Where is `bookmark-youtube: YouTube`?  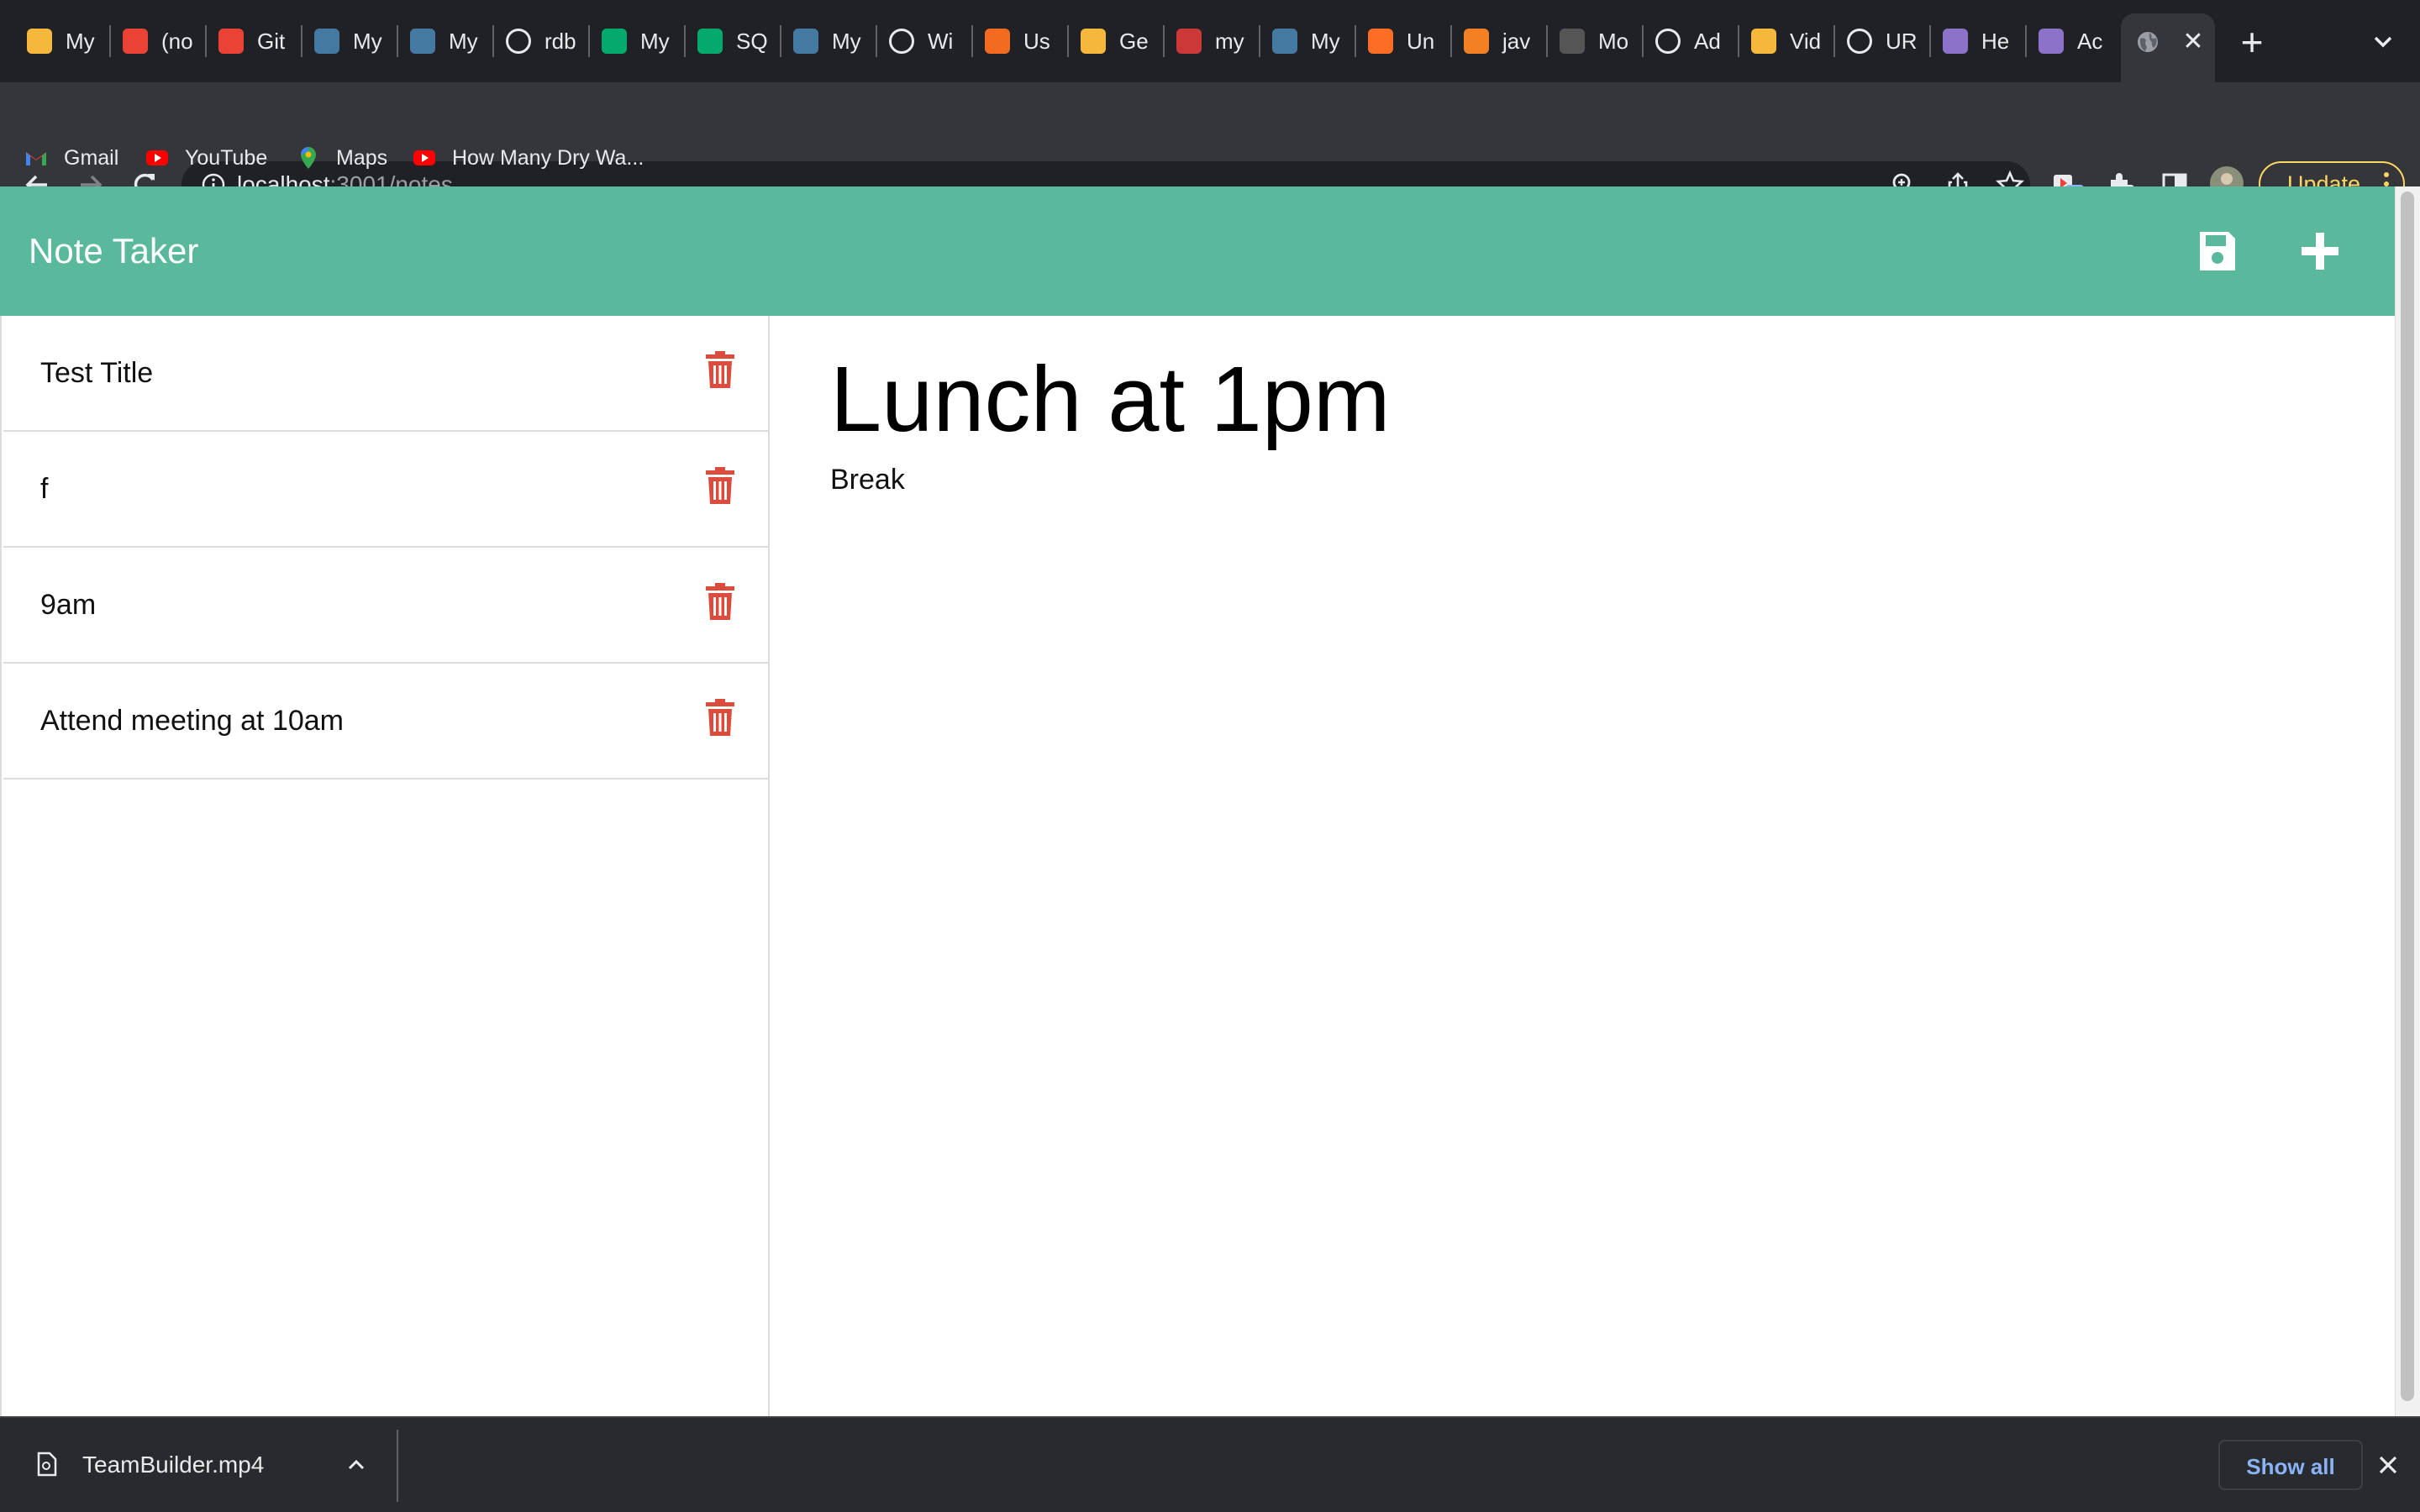
bookmark-youtube: YouTube is located at coordinates (206, 158).